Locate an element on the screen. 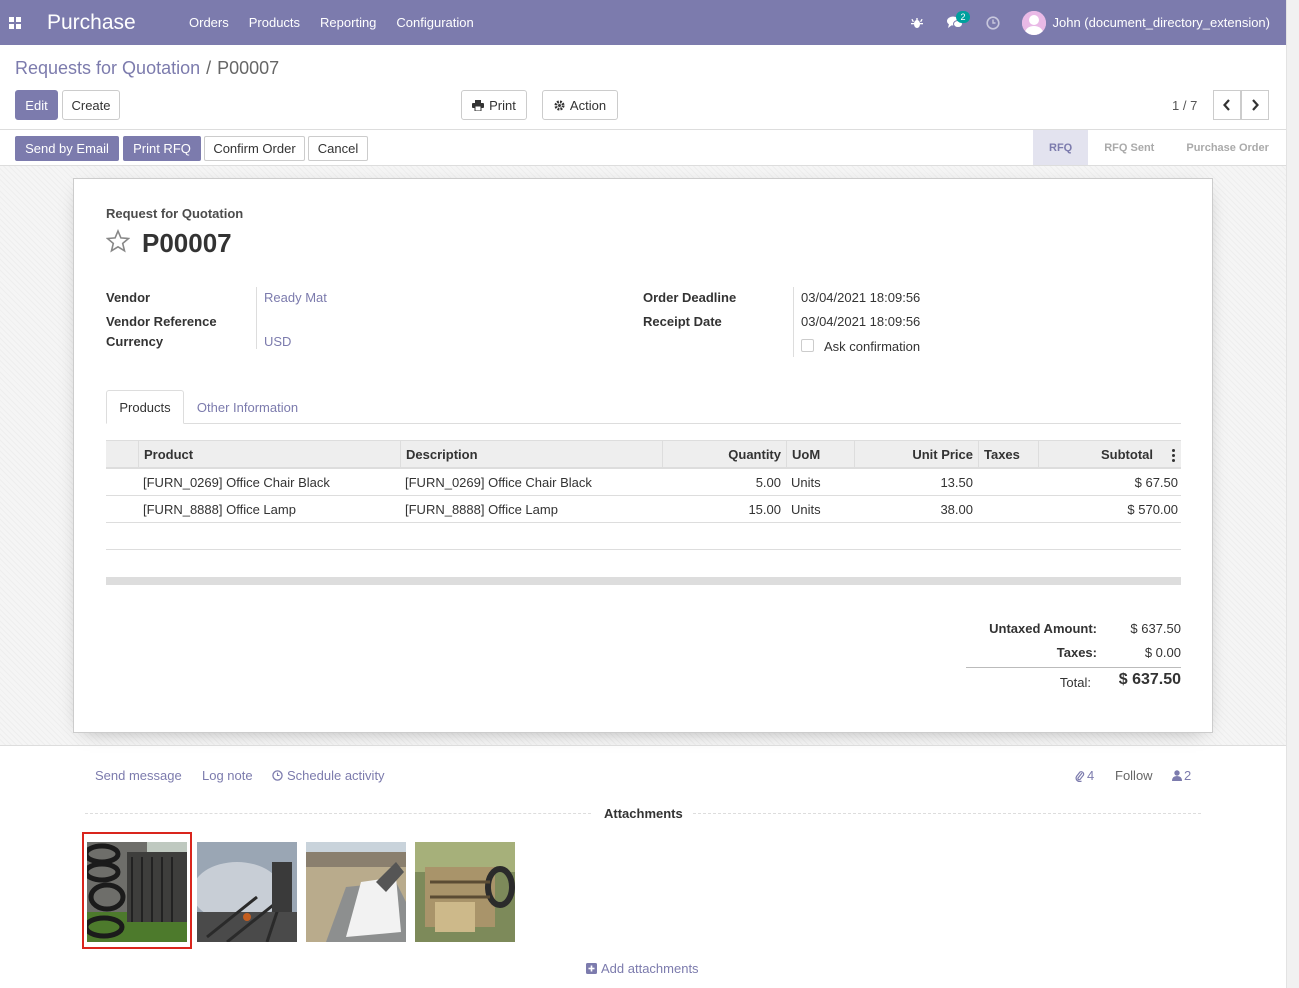 The image size is (1299, 988). attachment-thumbnail-engine is located at coordinates (465, 892).